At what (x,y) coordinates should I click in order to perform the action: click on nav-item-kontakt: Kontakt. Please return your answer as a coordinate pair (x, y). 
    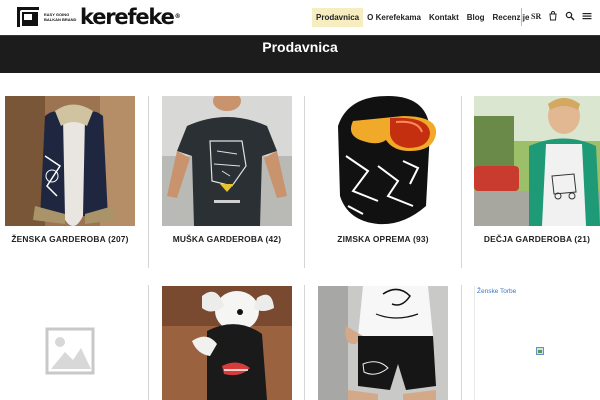
    Looking at the image, I should click on (444, 17).